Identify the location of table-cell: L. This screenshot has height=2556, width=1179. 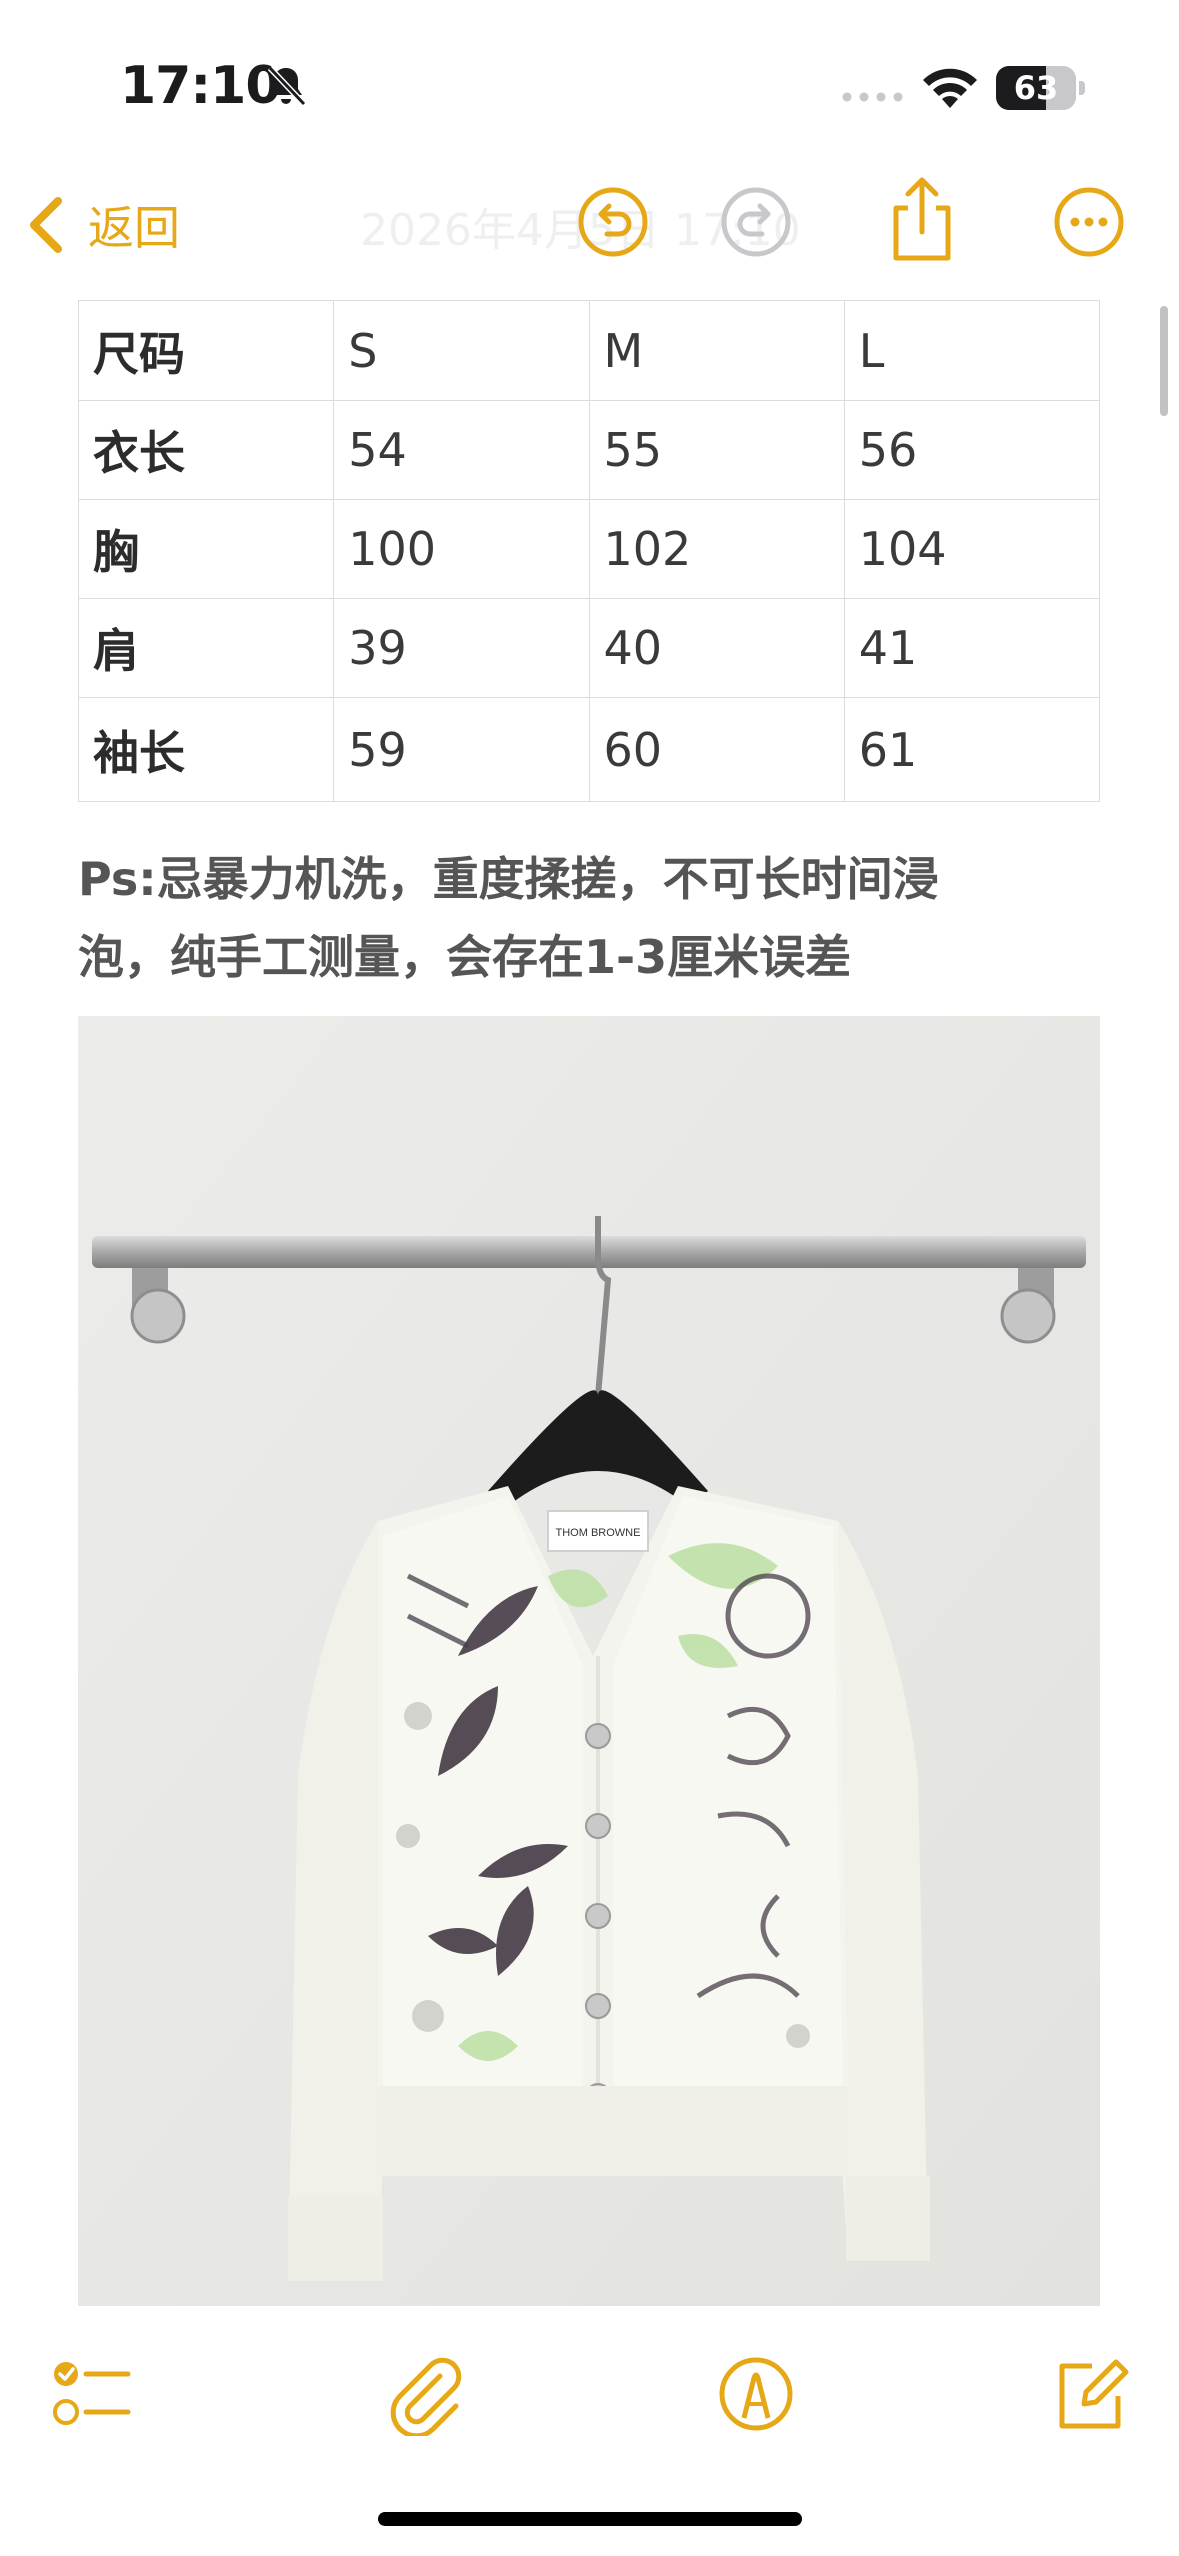
(972, 350).